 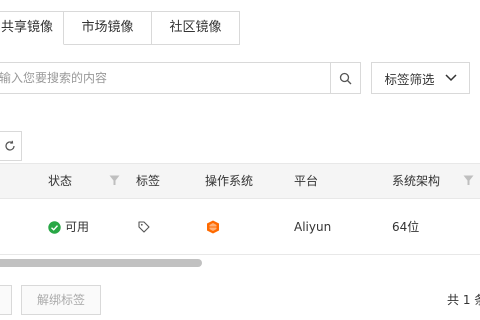 I want to click on unbind-tag-button: 解绑标签, so click(x=61, y=300).